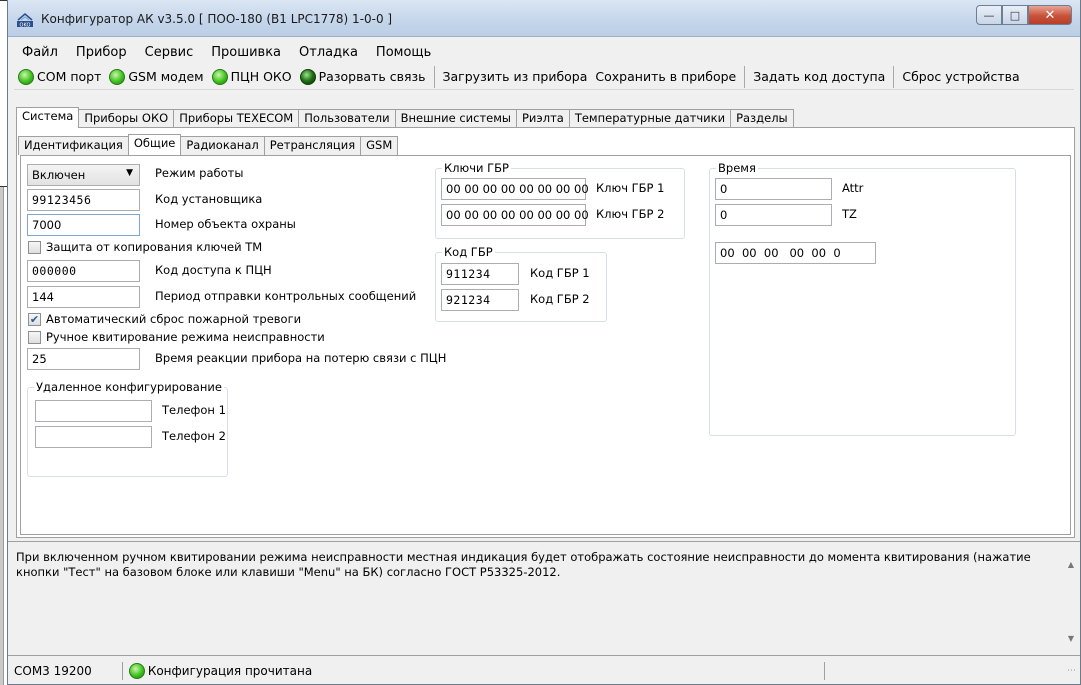 The image size is (1081, 685). I want to click on tab-identification: Идентификация, so click(73, 145).